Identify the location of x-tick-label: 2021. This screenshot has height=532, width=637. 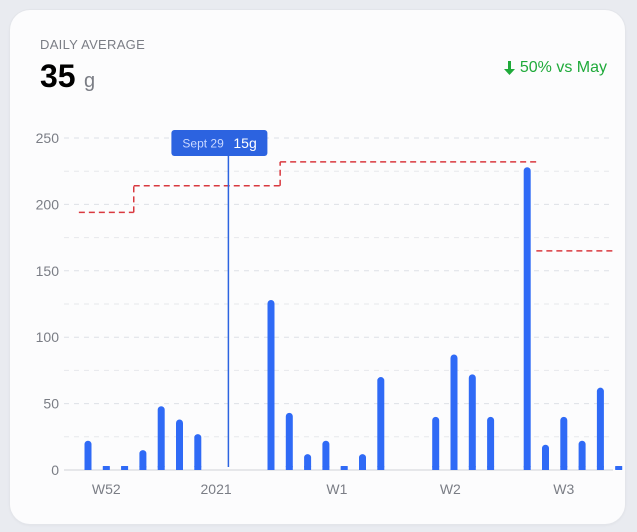
(216, 489).